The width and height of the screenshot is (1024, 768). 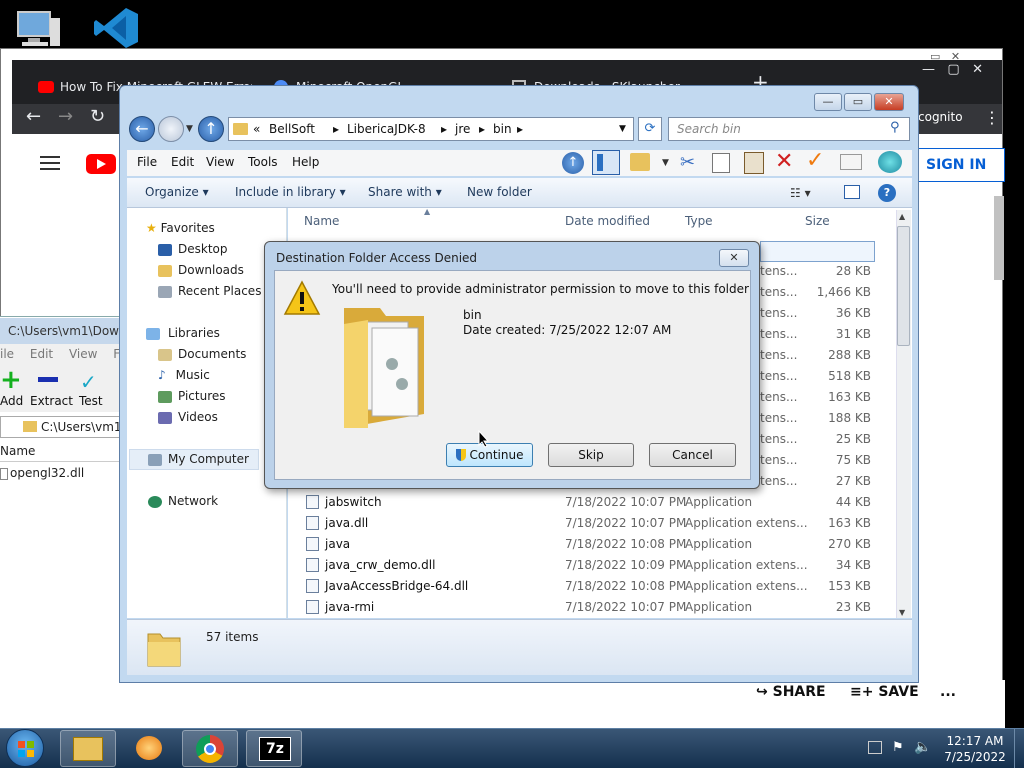 I want to click on chrome-scrollbar, so click(x=999, y=238).